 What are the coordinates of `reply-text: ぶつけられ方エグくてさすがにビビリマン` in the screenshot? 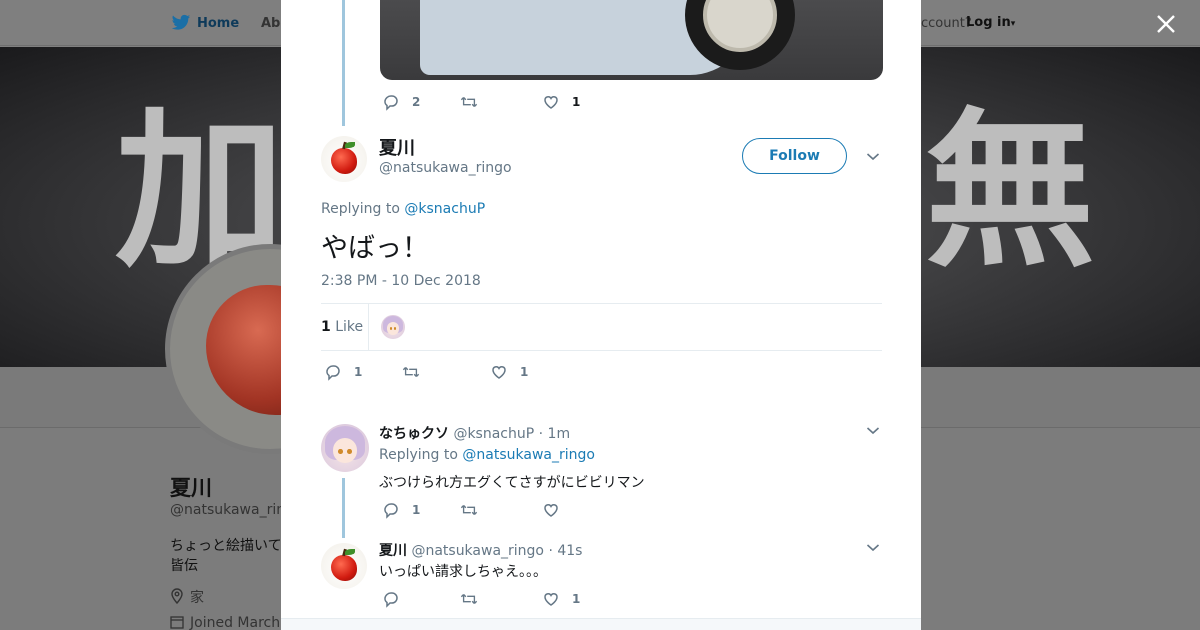 It's located at (512, 483).